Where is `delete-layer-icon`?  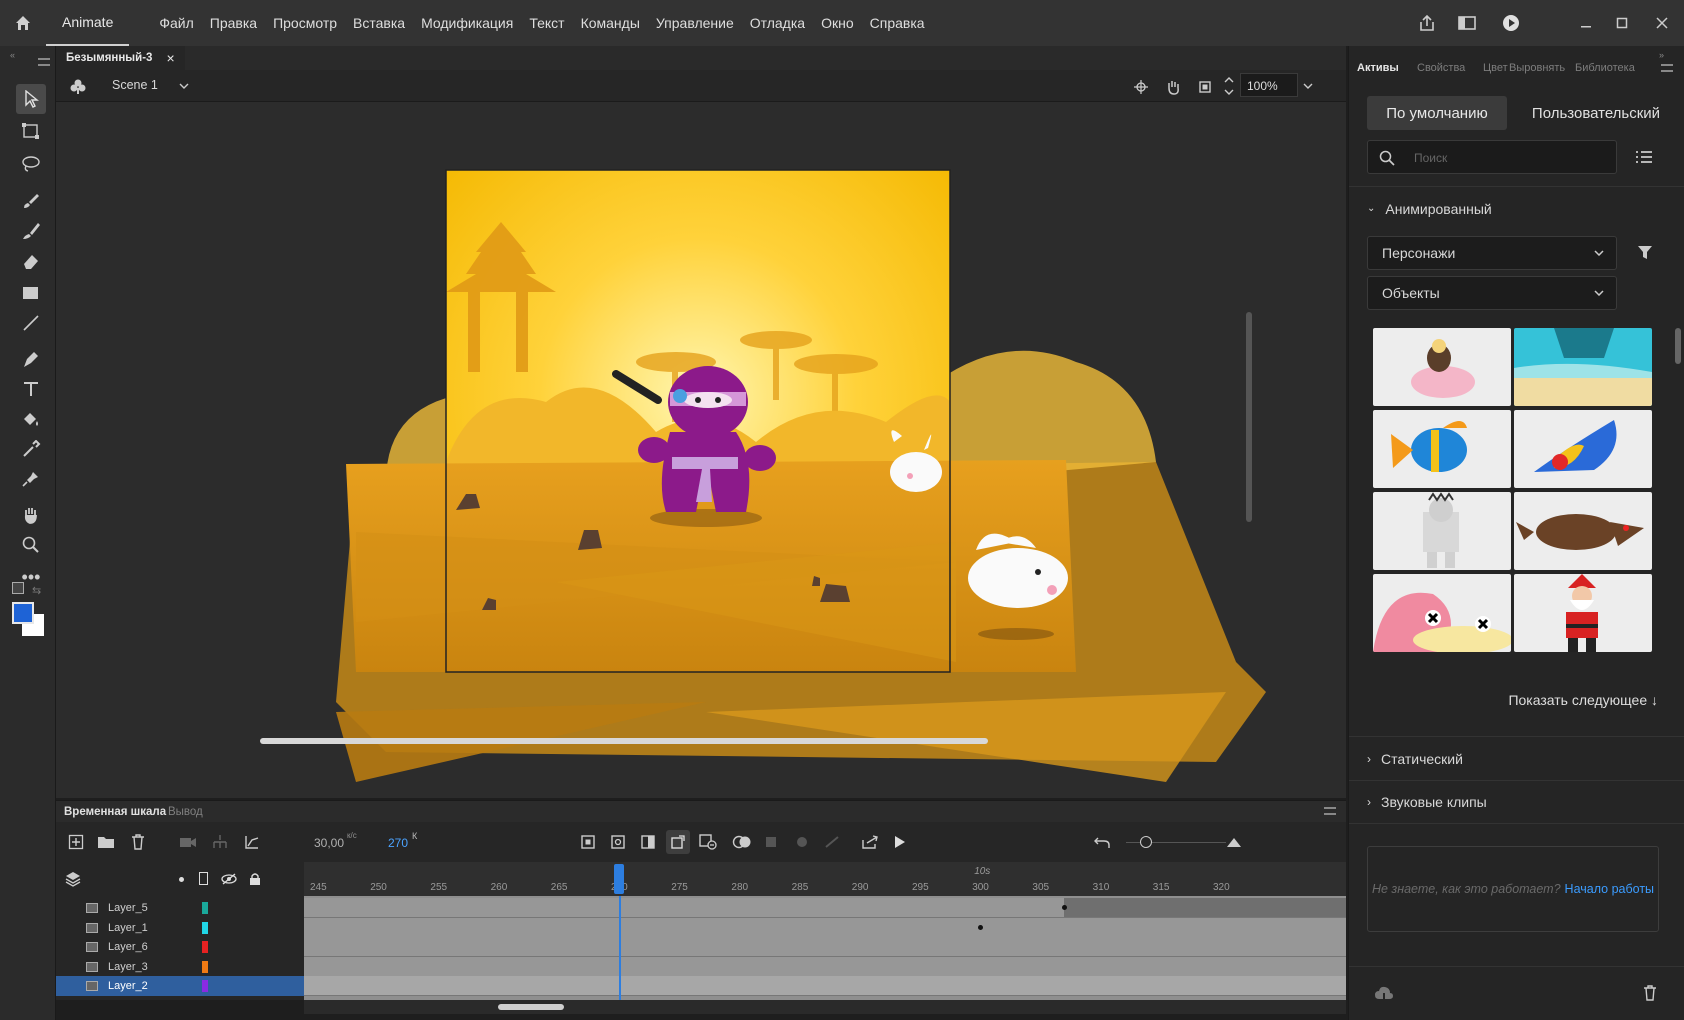
delete-layer-icon is located at coordinates (138, 842).